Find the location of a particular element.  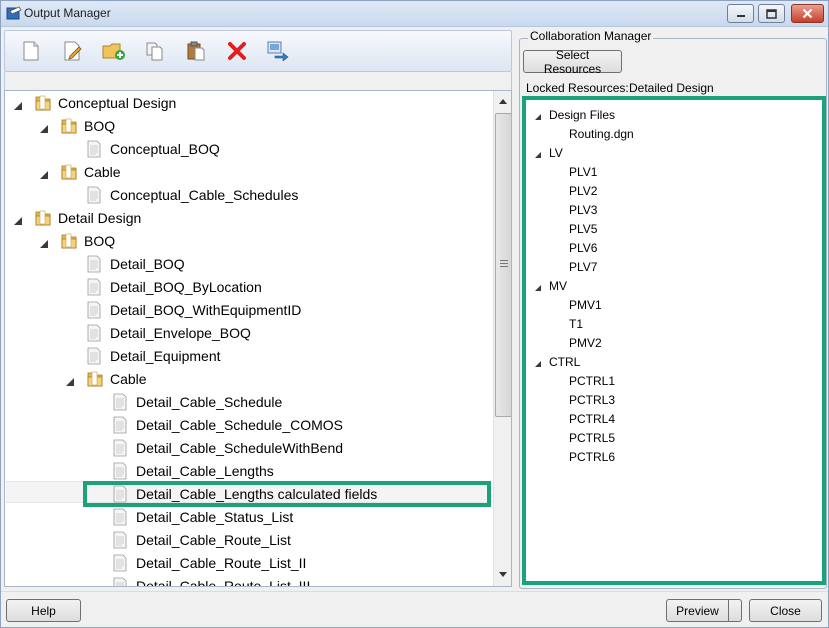

resource-label: PCTRL4 is located at coordinates (592, 418).